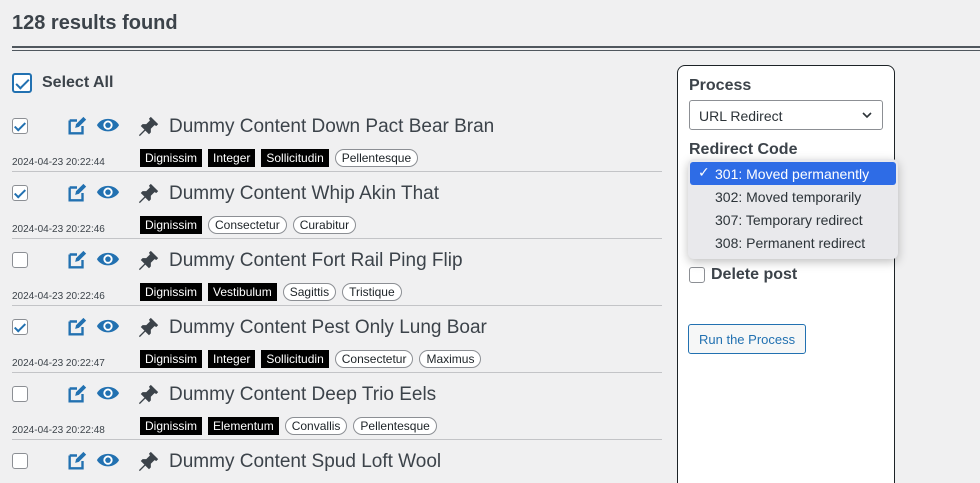 The image size is (980, 483). What do you see at coordinates (450, 359) in the screenshot?
I see `post-tag: Maximus` at bounding box center [450, 359].